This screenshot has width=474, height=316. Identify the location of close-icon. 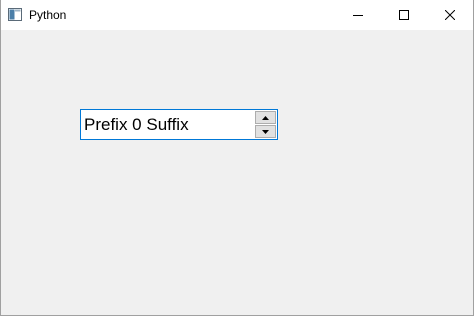
(450, 15).